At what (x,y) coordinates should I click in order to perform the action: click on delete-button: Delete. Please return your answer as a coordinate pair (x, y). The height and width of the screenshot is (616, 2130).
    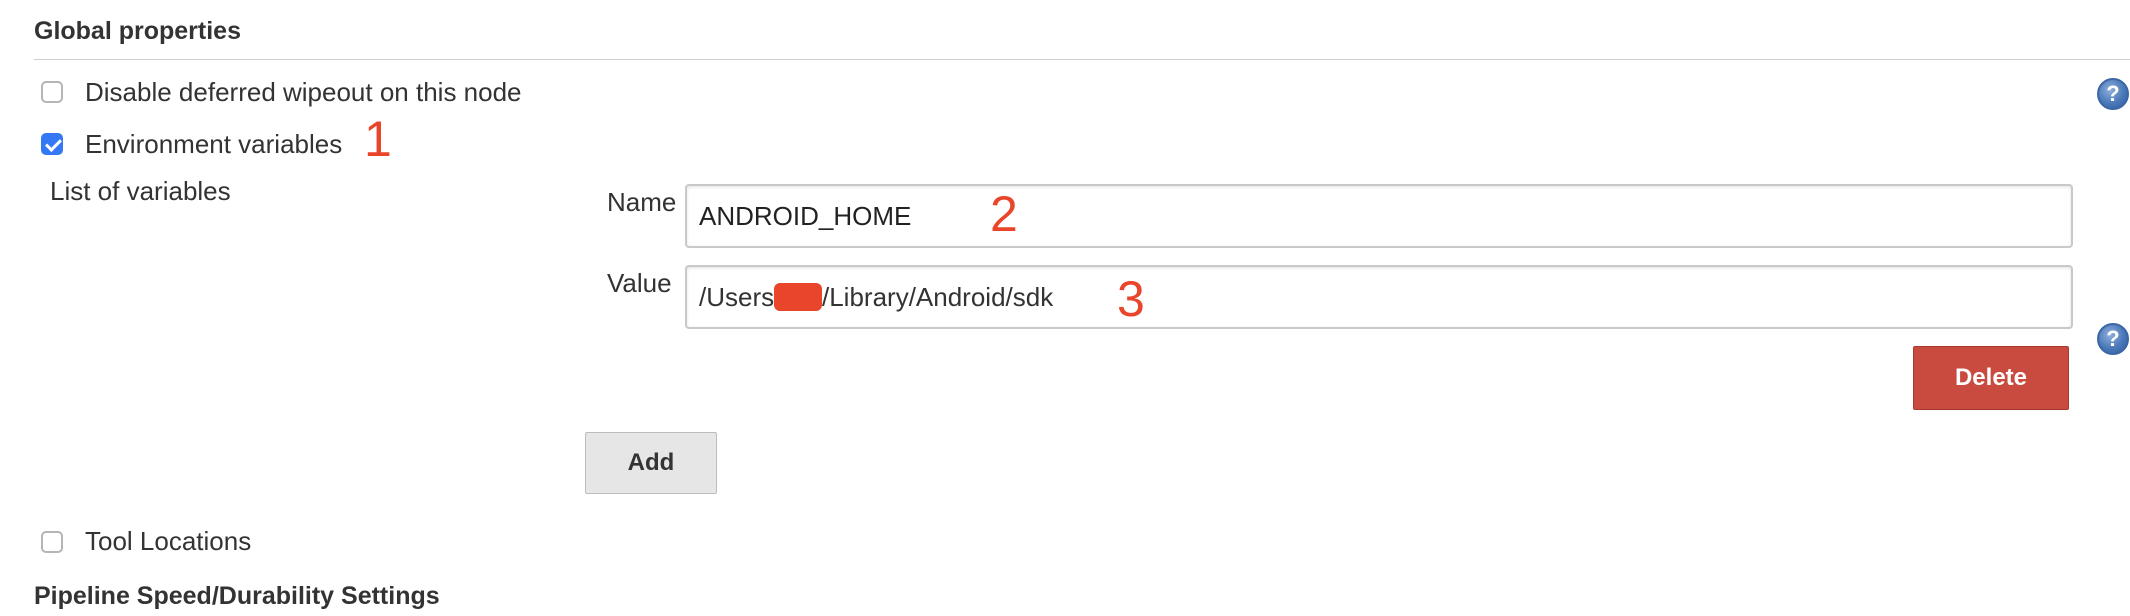
    Looking at the image, I should click on (1991, 378).